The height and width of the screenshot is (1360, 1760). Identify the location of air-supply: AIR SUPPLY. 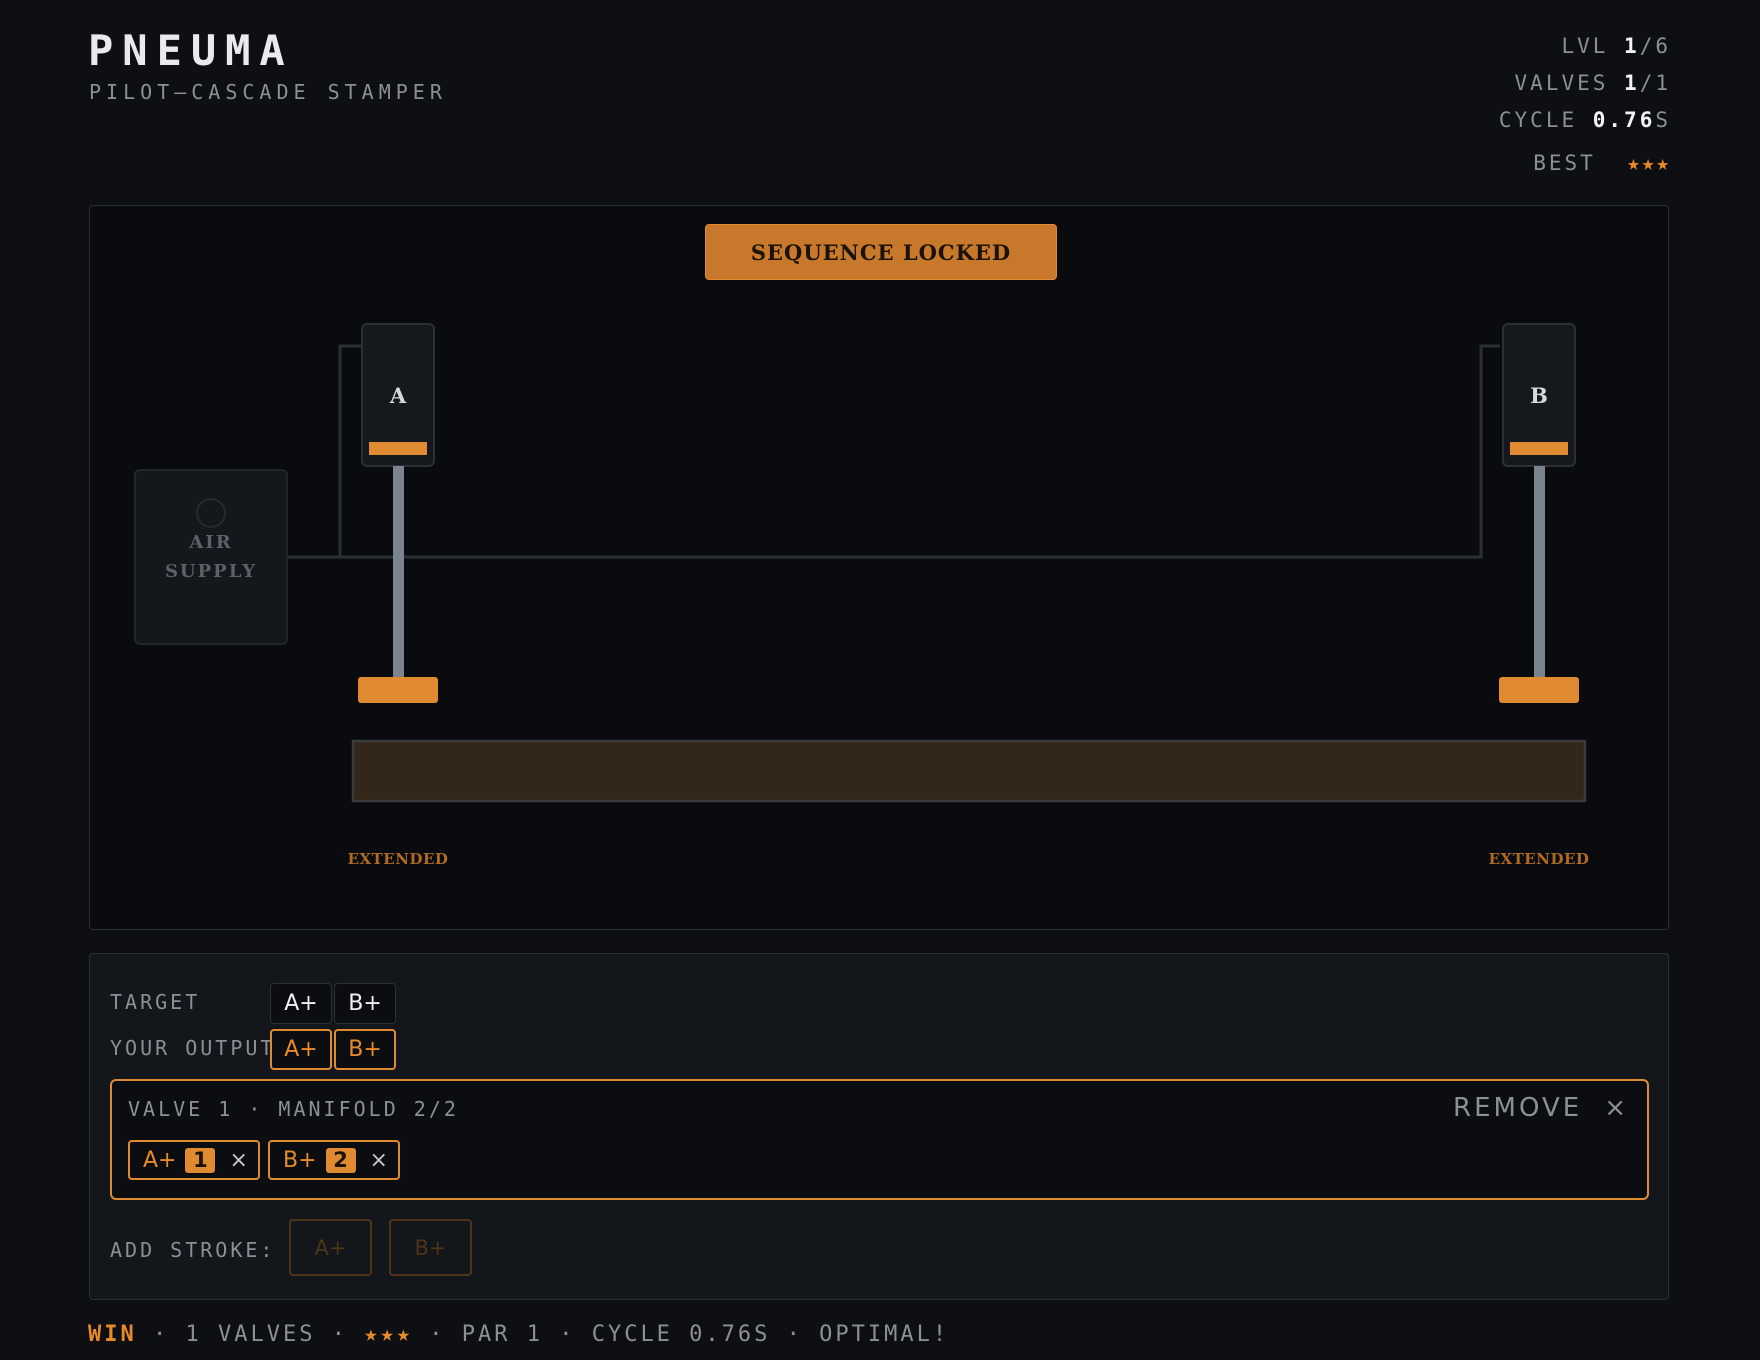
(211, 557).